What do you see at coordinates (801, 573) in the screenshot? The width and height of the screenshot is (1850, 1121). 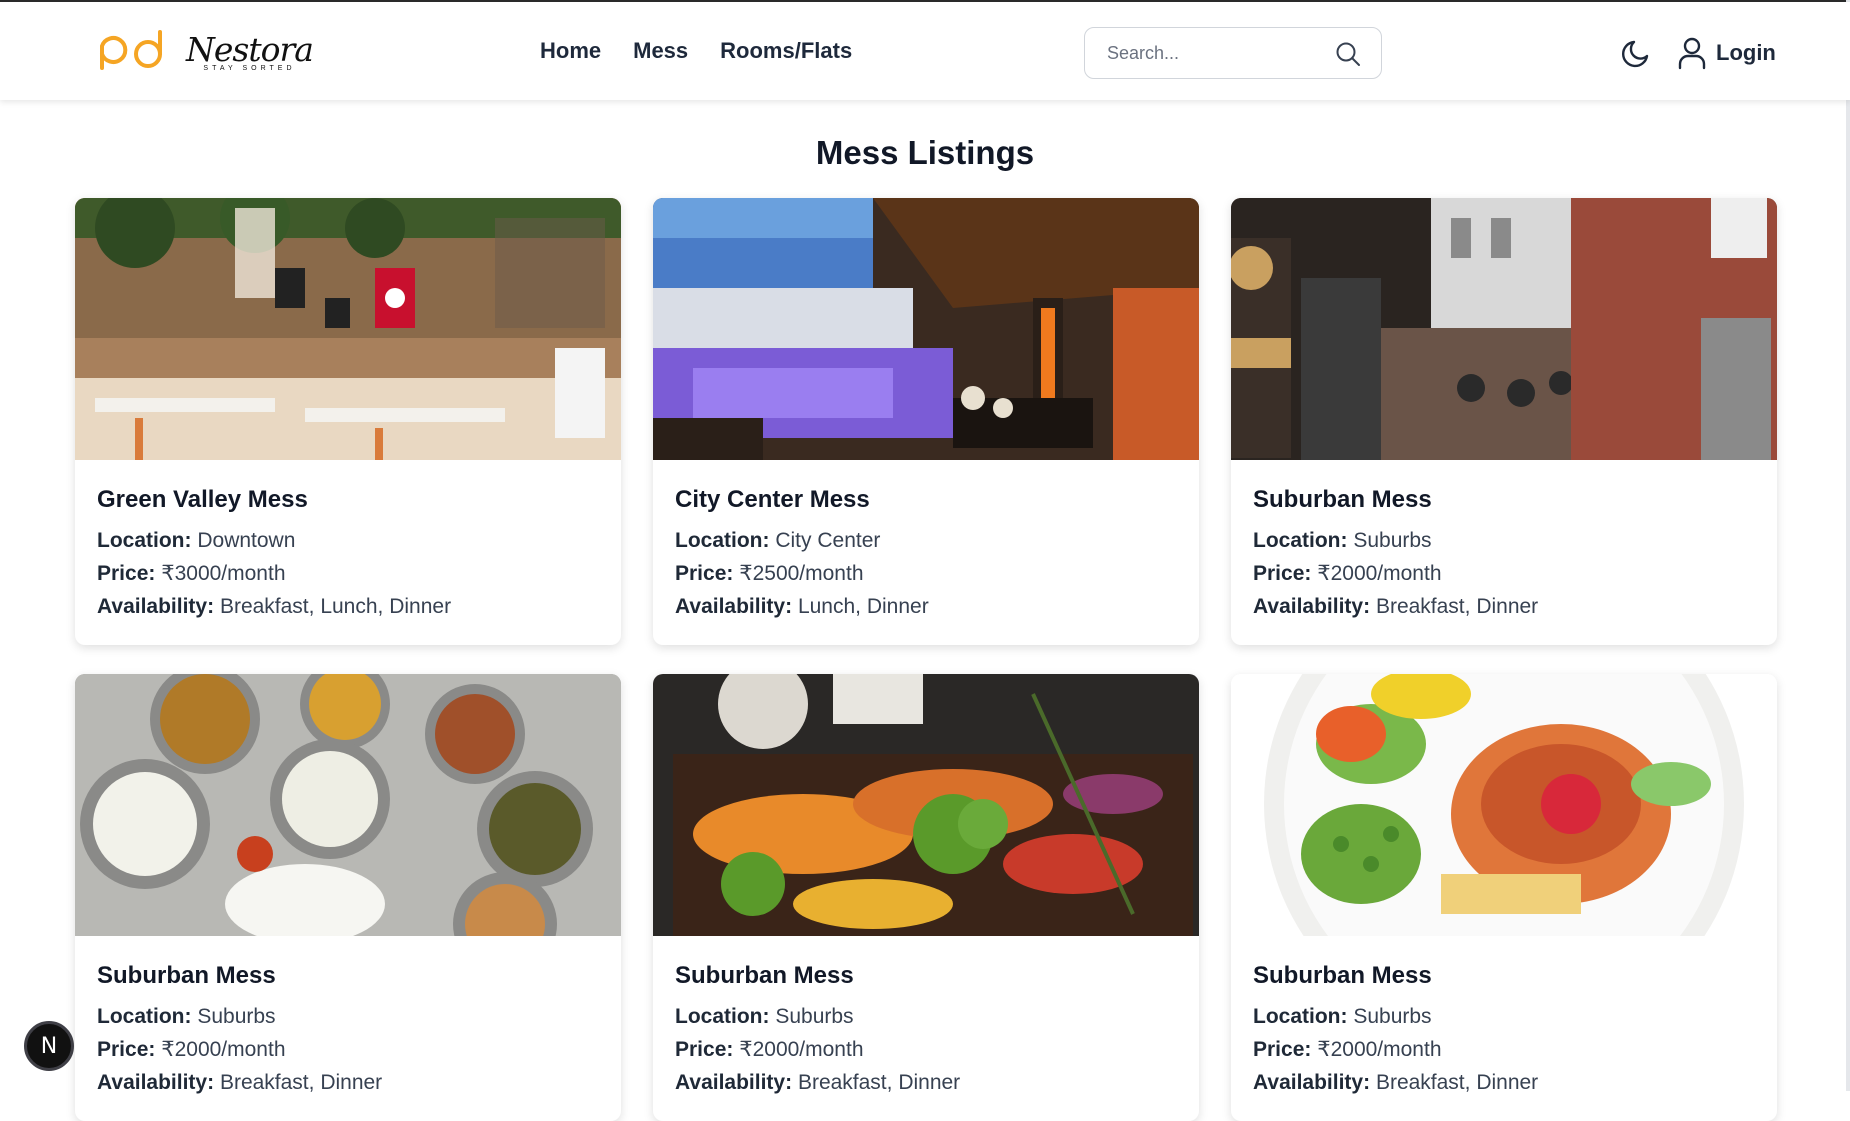 I see `price-value: ₹2500/month` at bounding box center [801, 573].